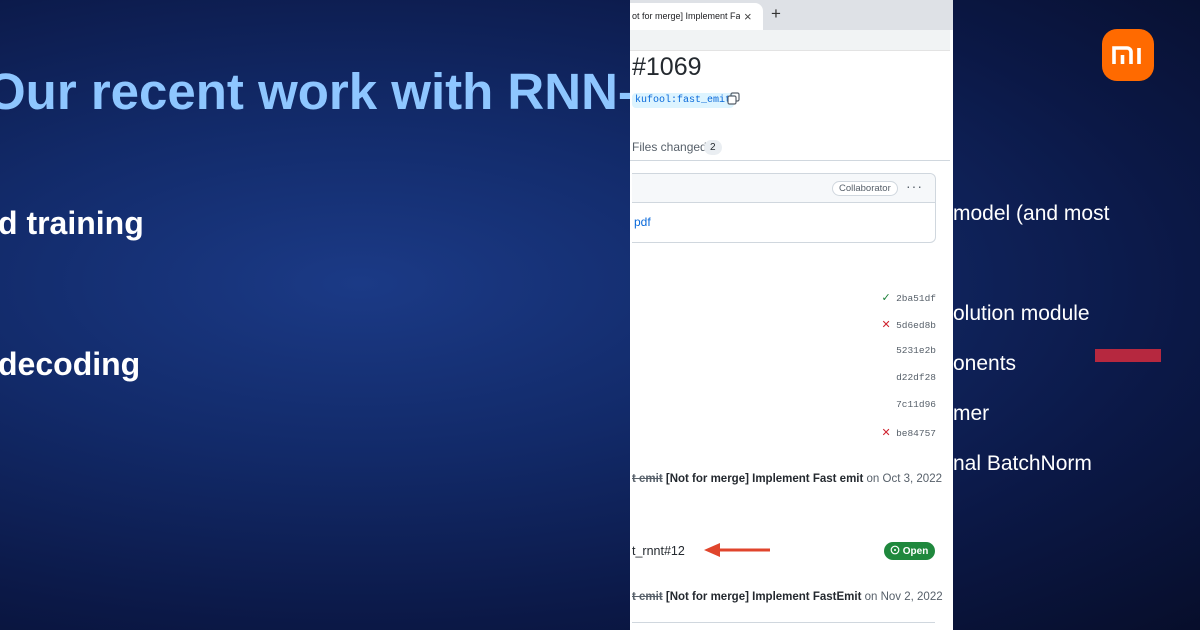 This screenshot has height=630, width=1200. I want to click on slide-bullet-training: d training, so click(72, 223).